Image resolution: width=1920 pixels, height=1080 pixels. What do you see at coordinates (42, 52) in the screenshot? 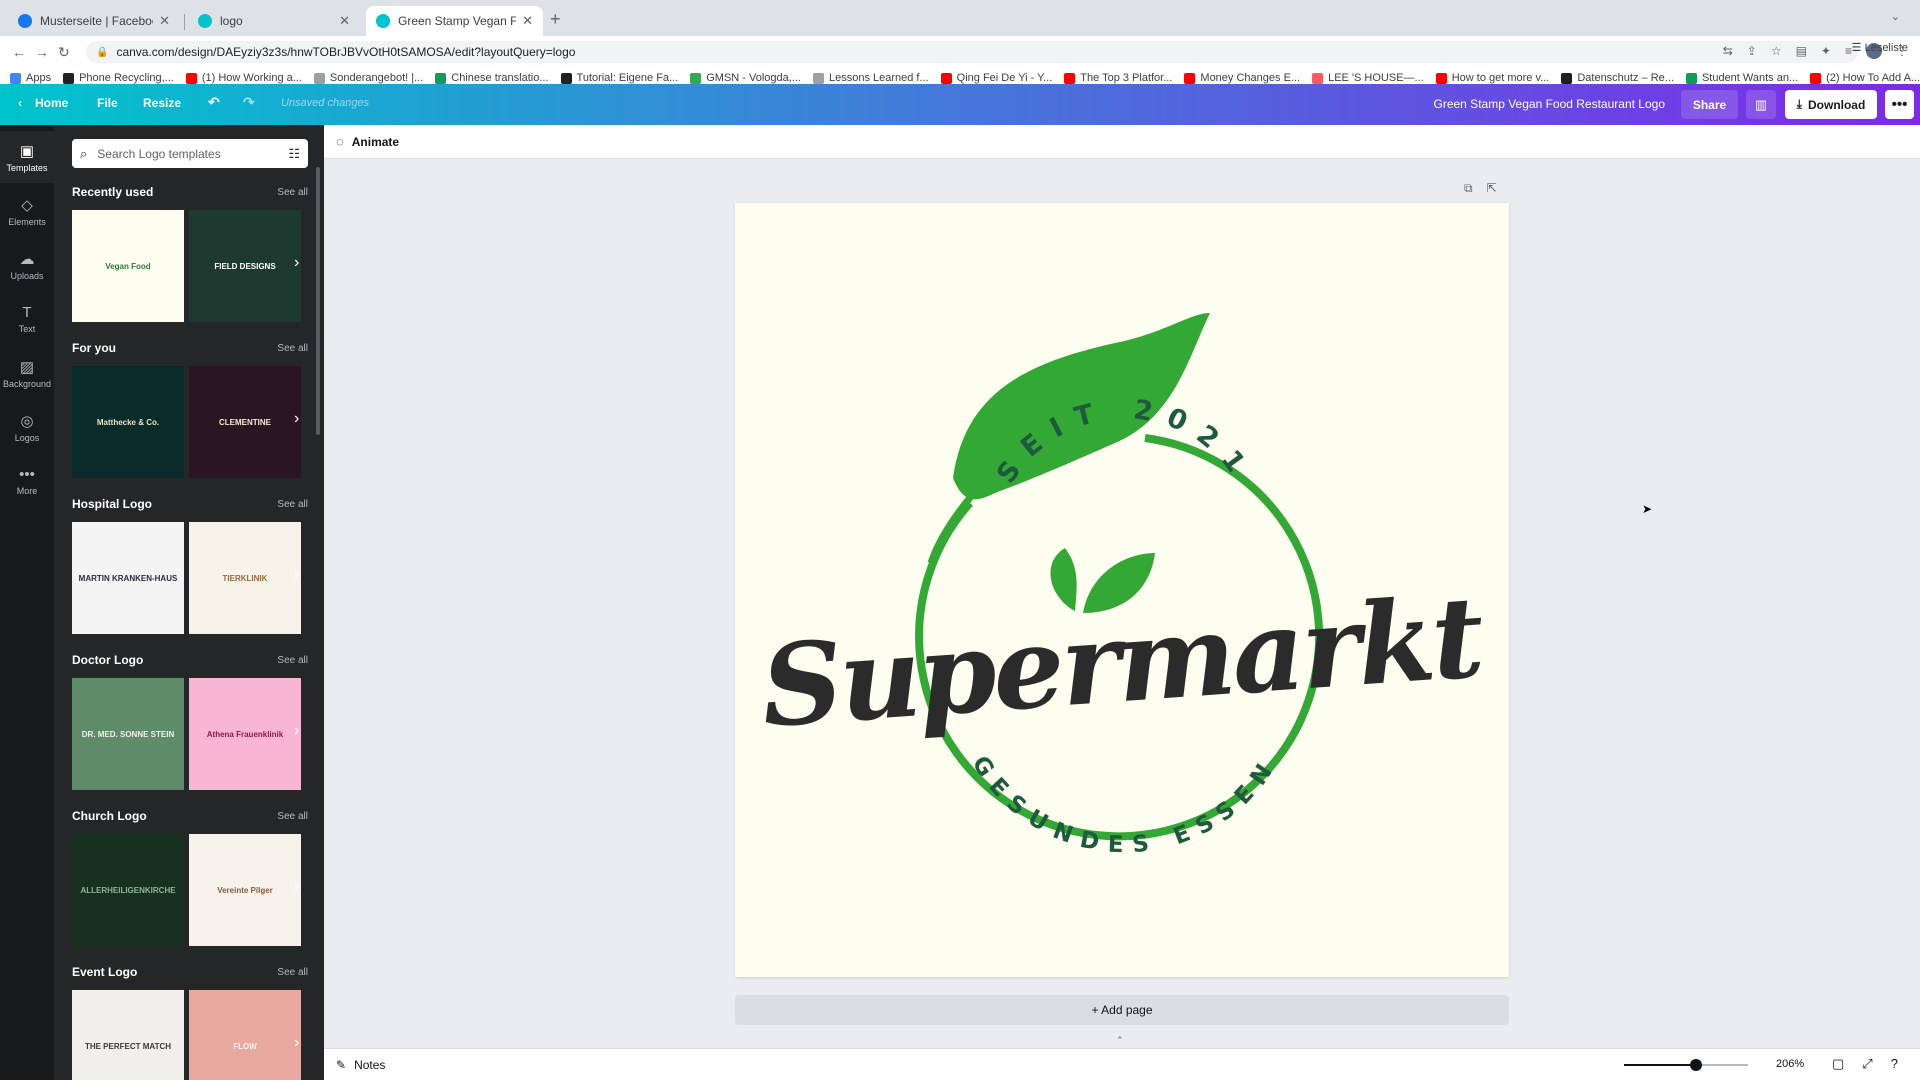
I see `forward-icon: →` at bounding box center [42, 52].